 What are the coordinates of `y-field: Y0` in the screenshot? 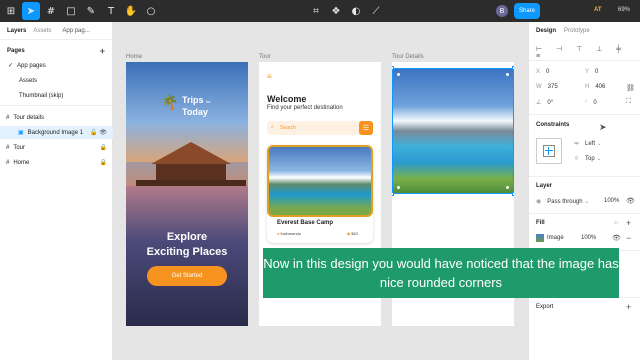 It's located at (591, 72).